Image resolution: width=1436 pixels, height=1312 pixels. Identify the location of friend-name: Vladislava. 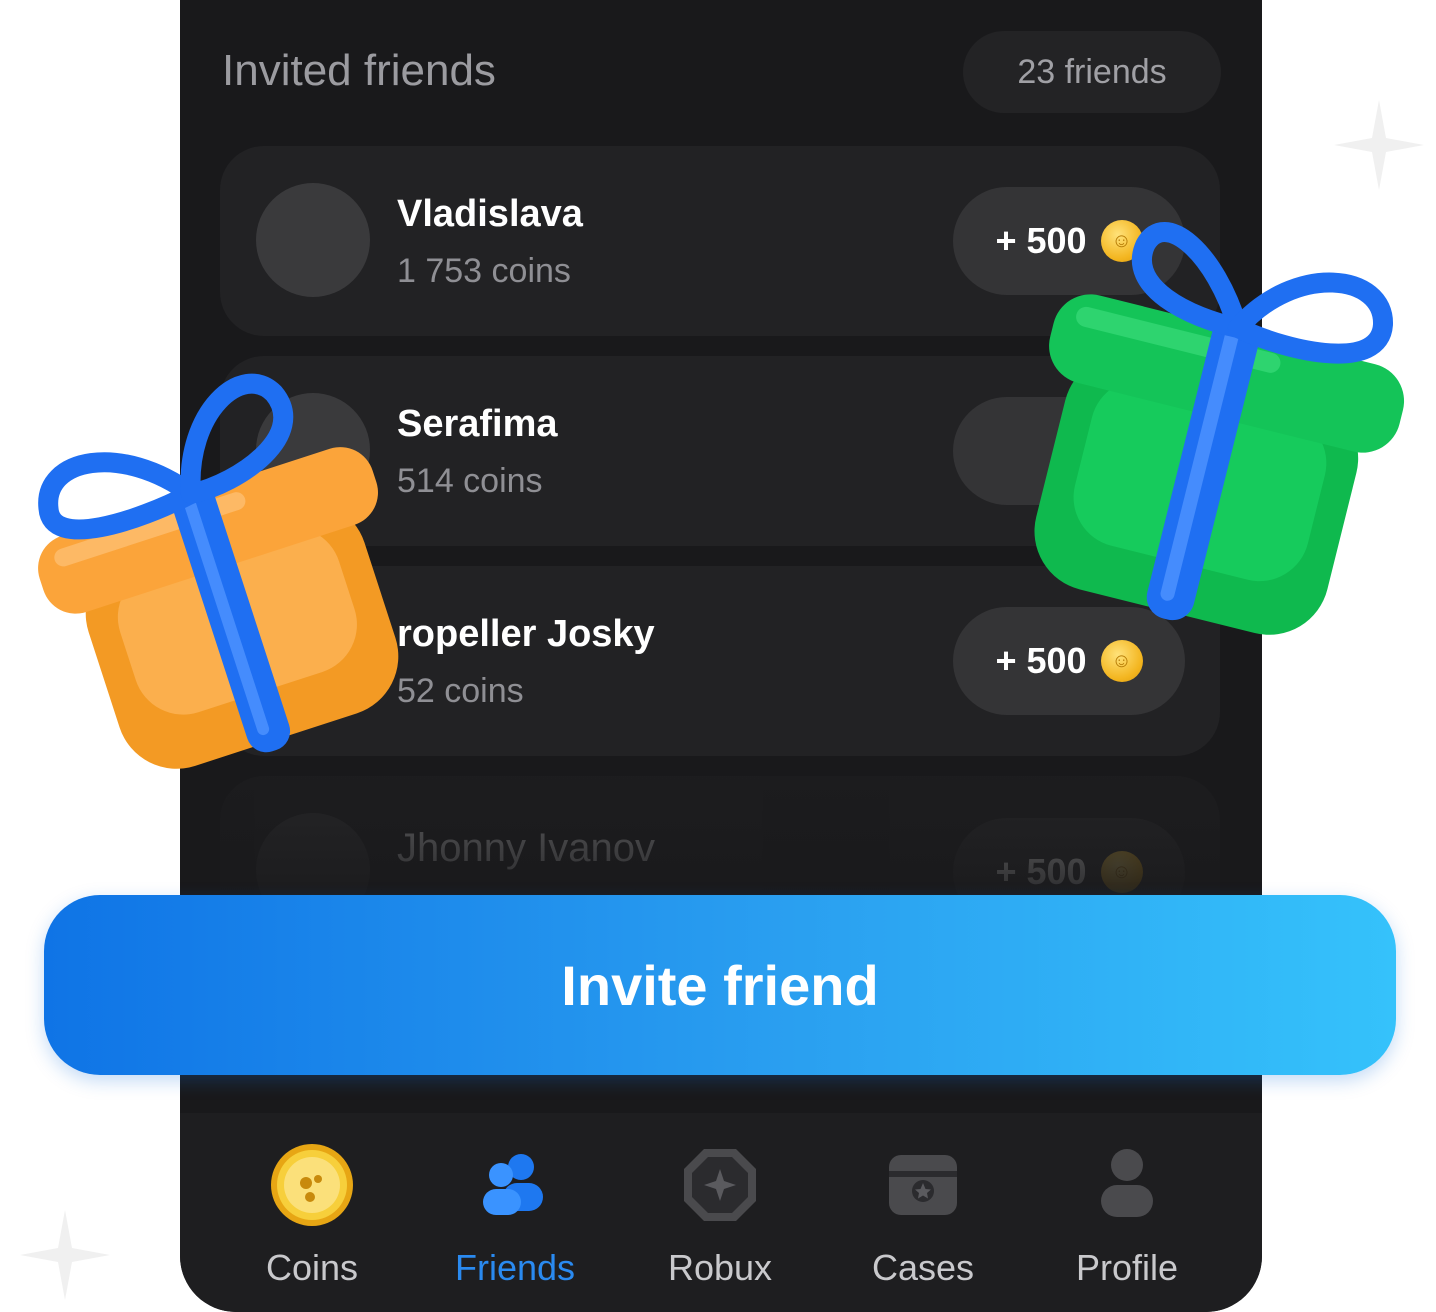
(490, 214).